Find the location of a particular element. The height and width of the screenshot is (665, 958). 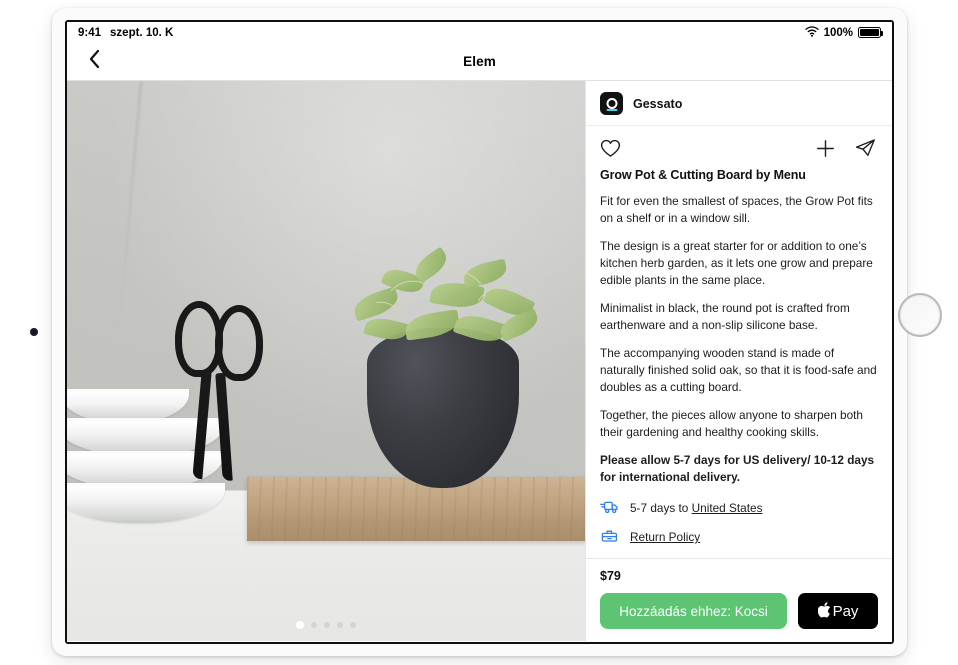

return-policy-link: Return Policy is located at coordinates (665, 537).